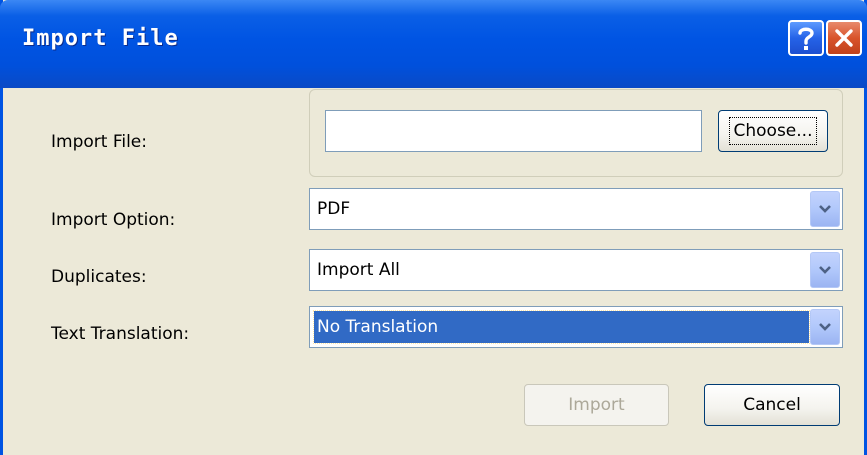 This screenshot has height=455, width=867. Describe the element at coordinates (576, 270) in the screenshot. I see `duplicates-select: Import All` at that location.